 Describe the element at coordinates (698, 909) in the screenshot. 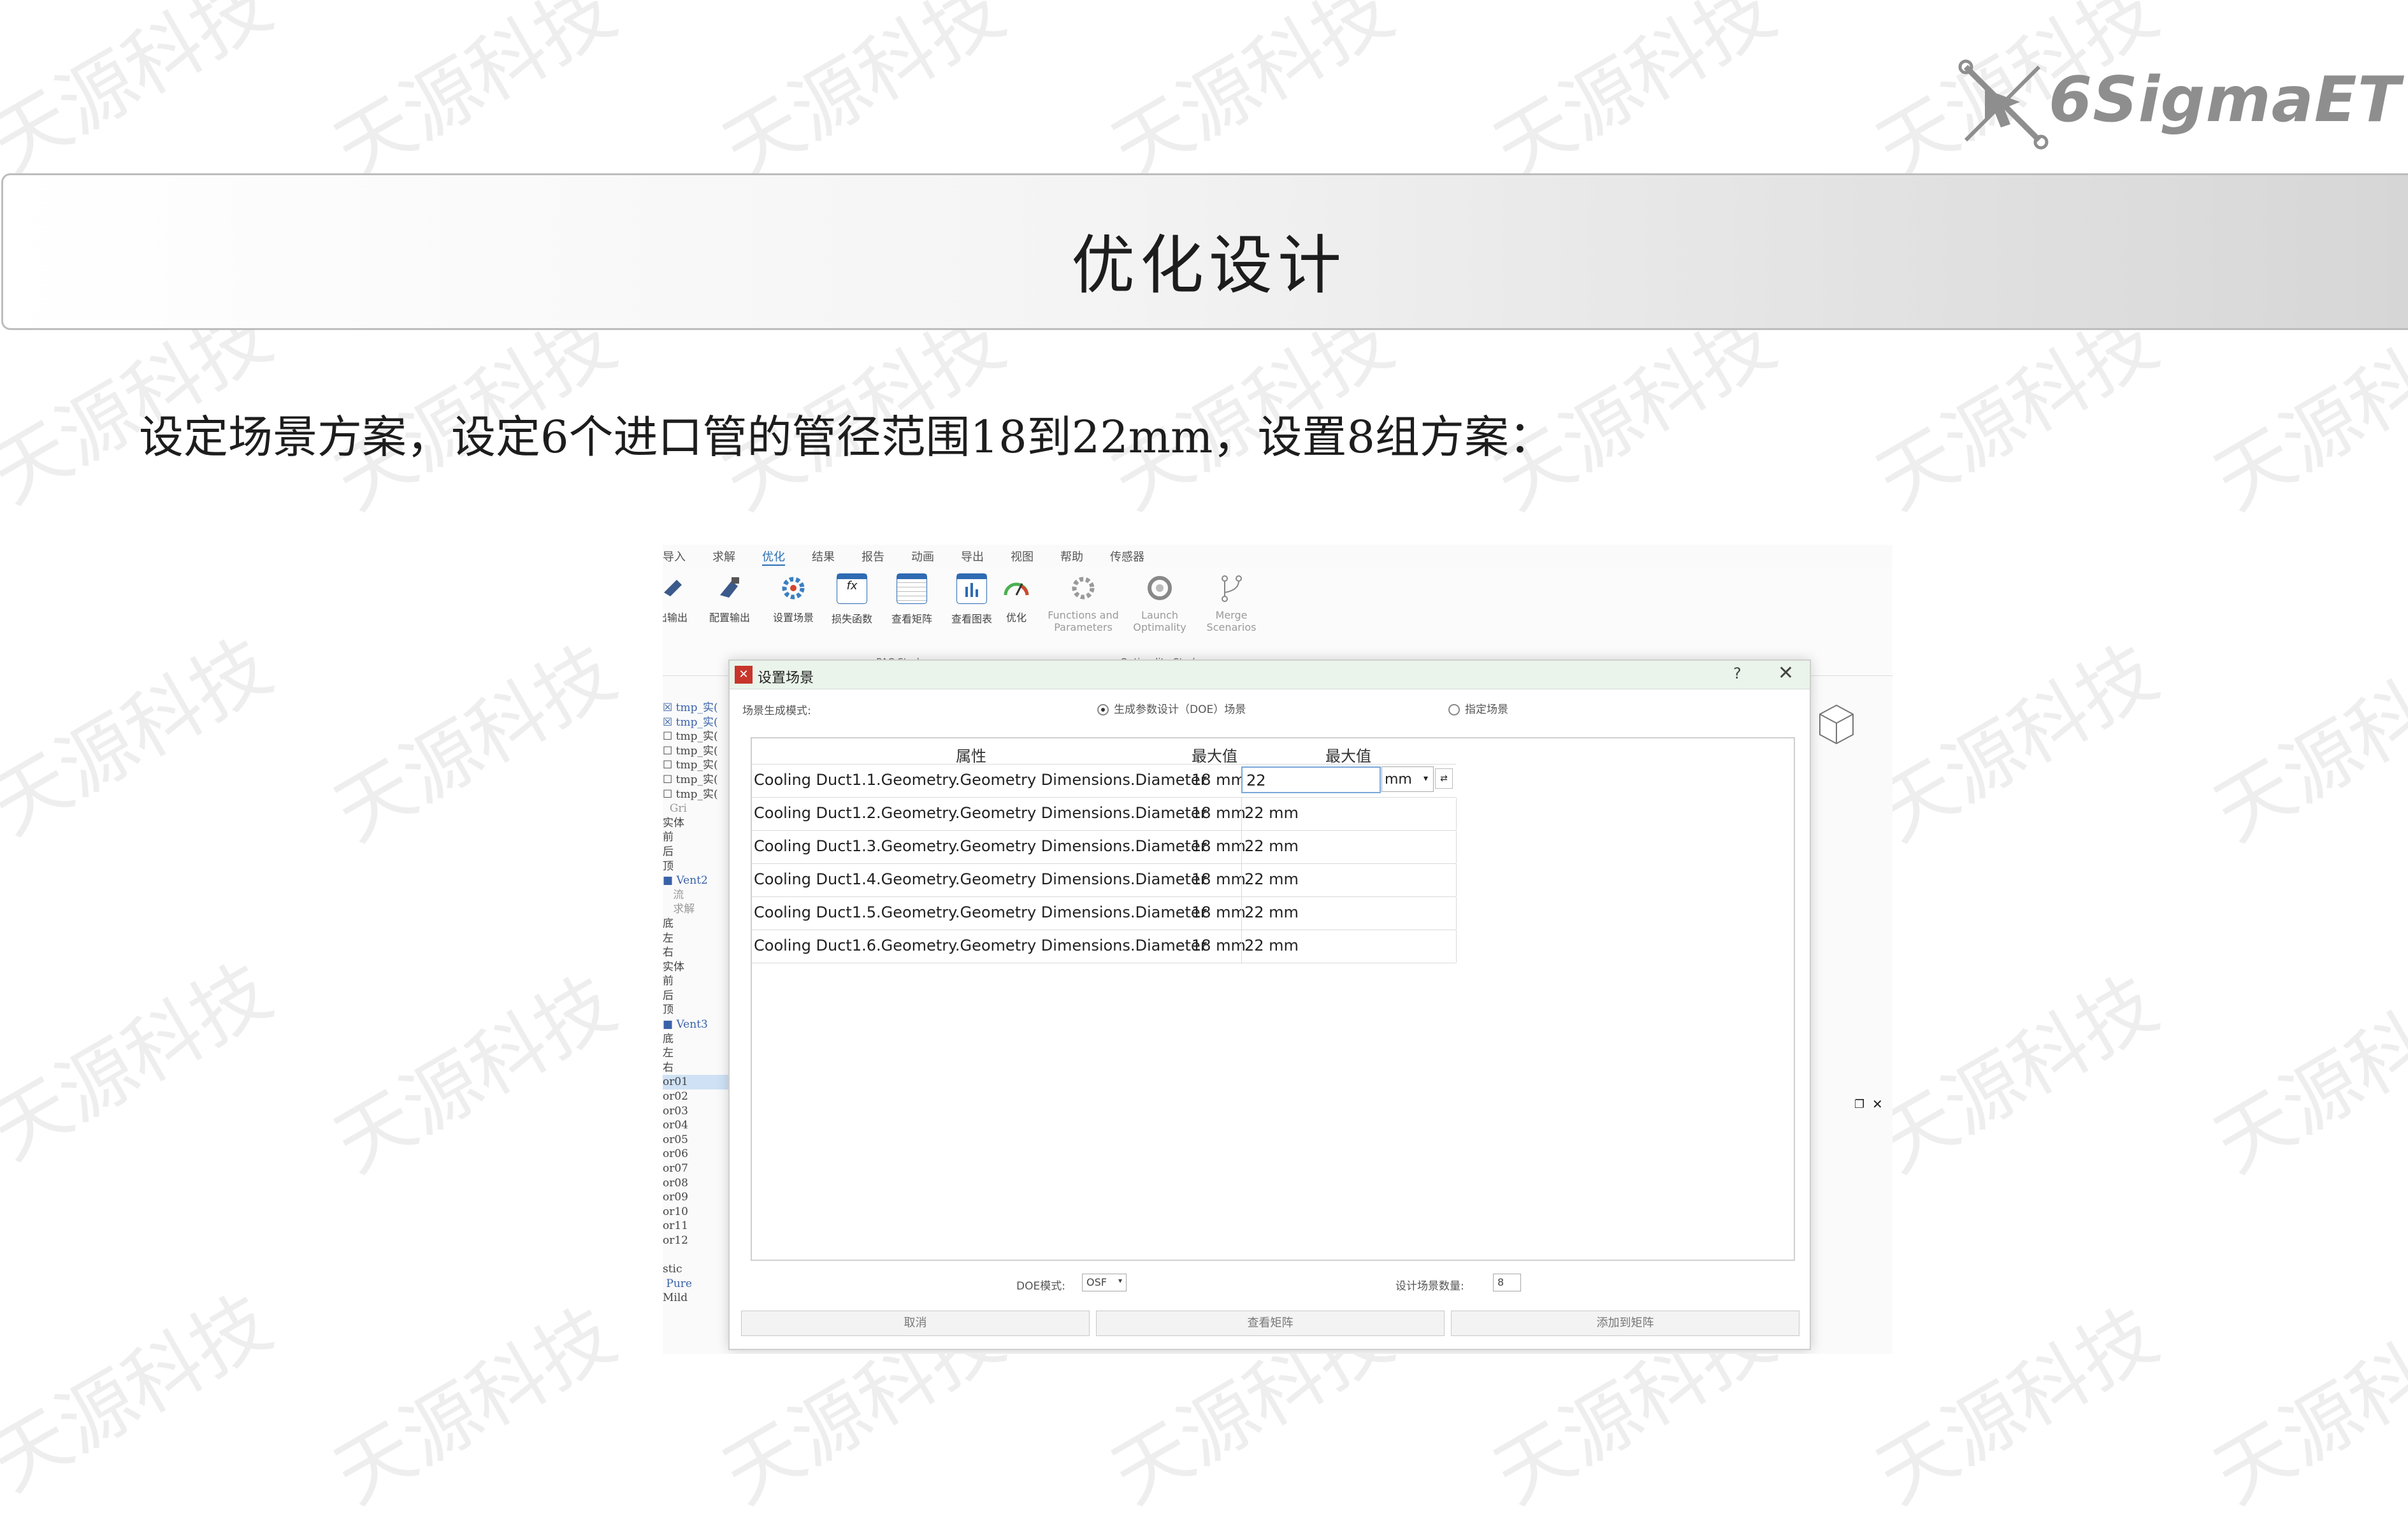

I see `tree-item: 求解` at that location.